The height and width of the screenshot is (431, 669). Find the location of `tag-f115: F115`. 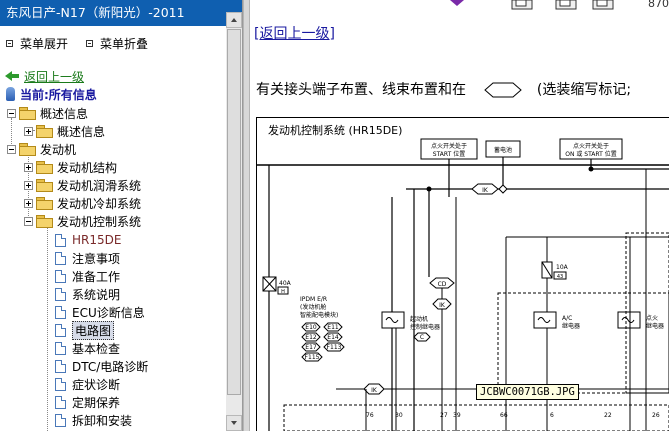

tag-f115: F115 is located at coordinates (312, 357).